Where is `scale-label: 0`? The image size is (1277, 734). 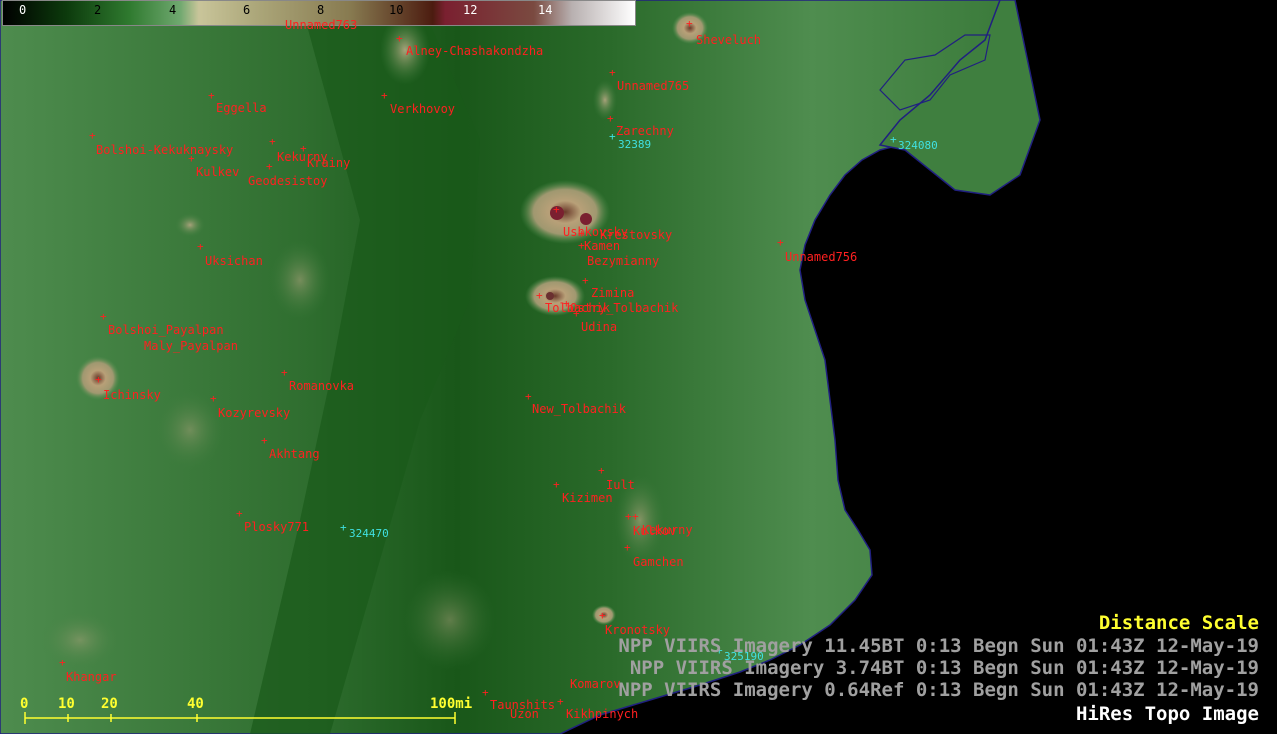
scale-label: 0 is located at coordinates (24, 704).